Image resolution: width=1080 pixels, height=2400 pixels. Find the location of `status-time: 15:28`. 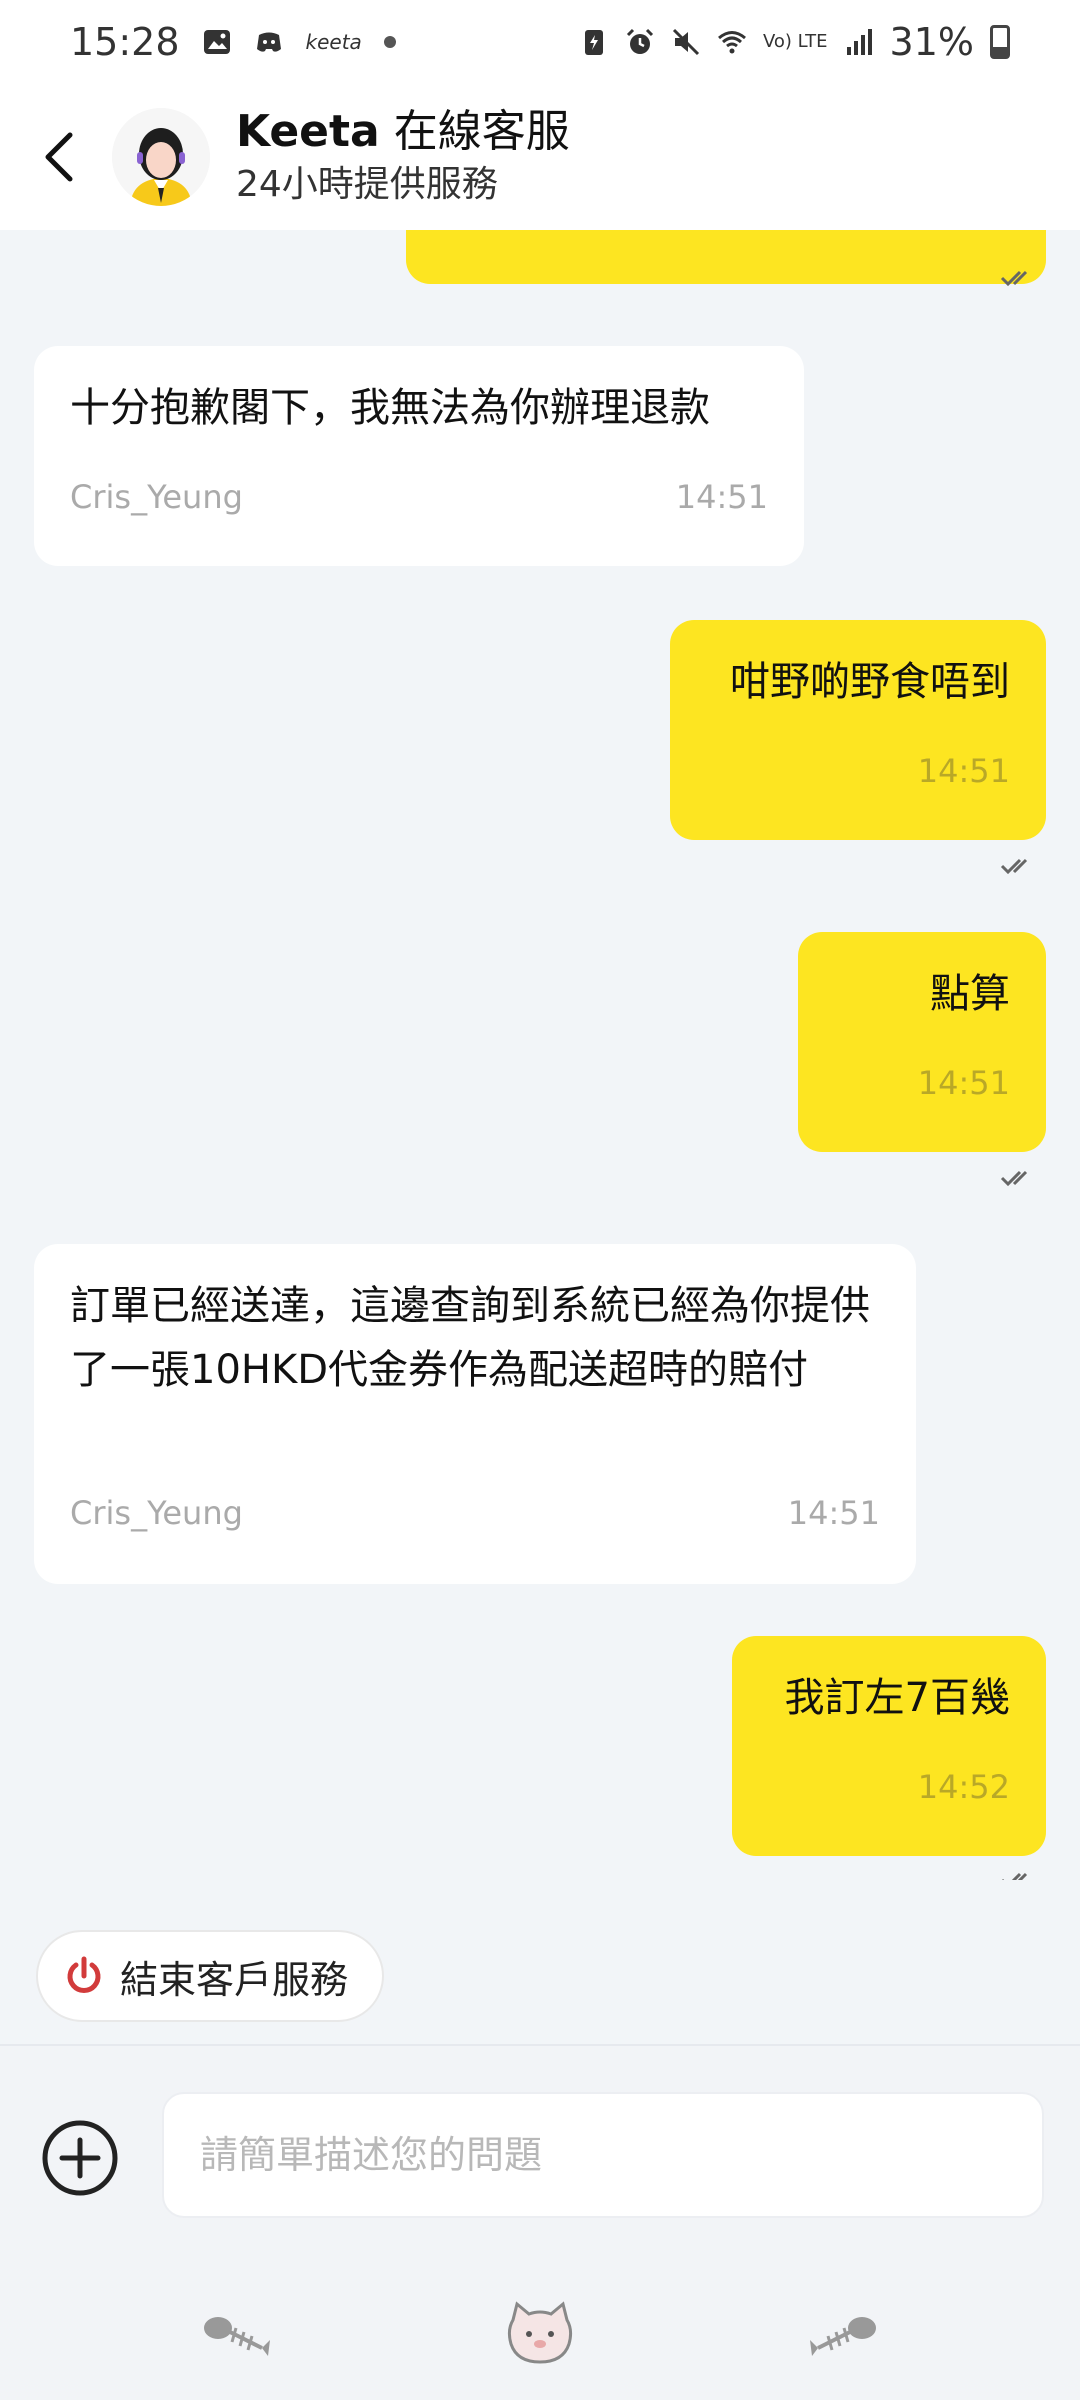

status-time: 15:28 is located at coordinates (125, 42).